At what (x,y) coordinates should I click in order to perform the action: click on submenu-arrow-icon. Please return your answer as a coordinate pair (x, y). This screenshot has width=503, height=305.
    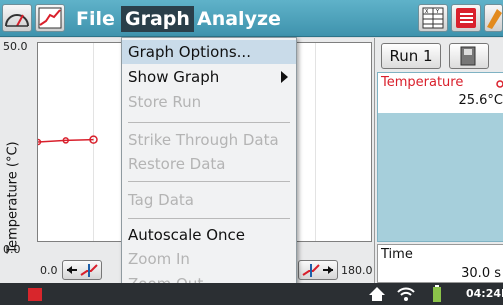
    Looking at the image, I should click on (284, 77).